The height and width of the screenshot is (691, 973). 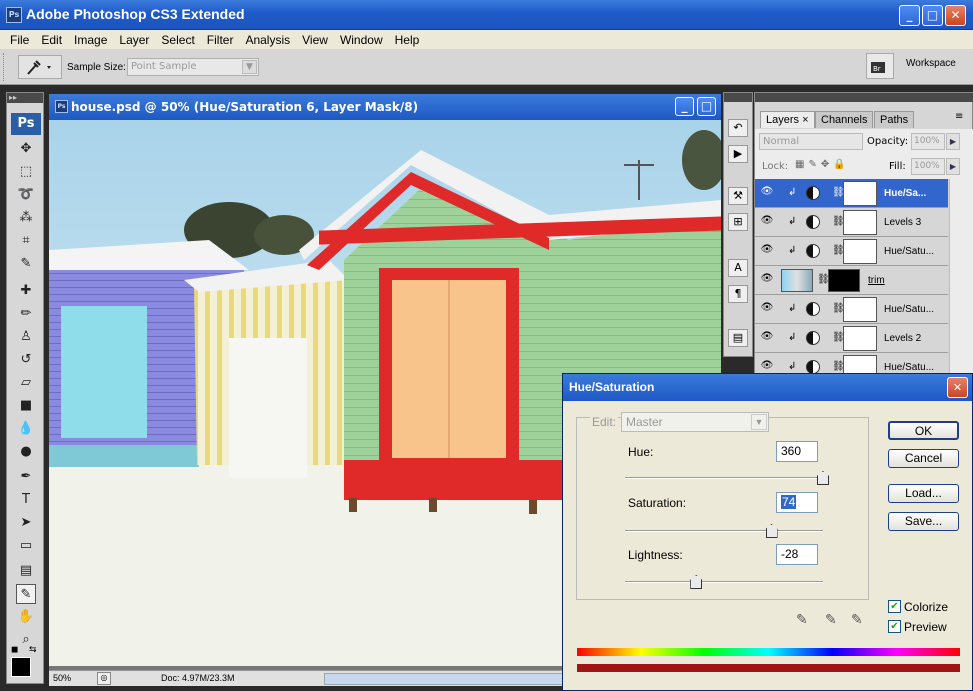 I want to click on default-colors-icon: ◼, so click(x=14, y=650).